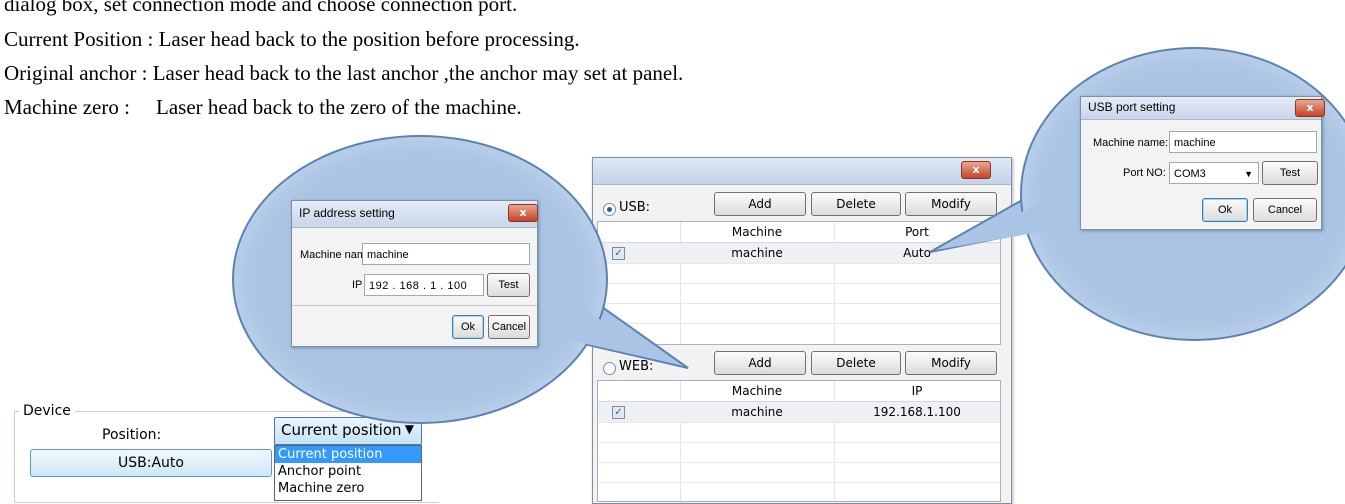 This screenshot has width=1345, height=504. What do you see at coordinates (348, 488) in the screenshot?
I see `dropdown-option-machine-zero: Machine zero` at bounding box center [348, 488].